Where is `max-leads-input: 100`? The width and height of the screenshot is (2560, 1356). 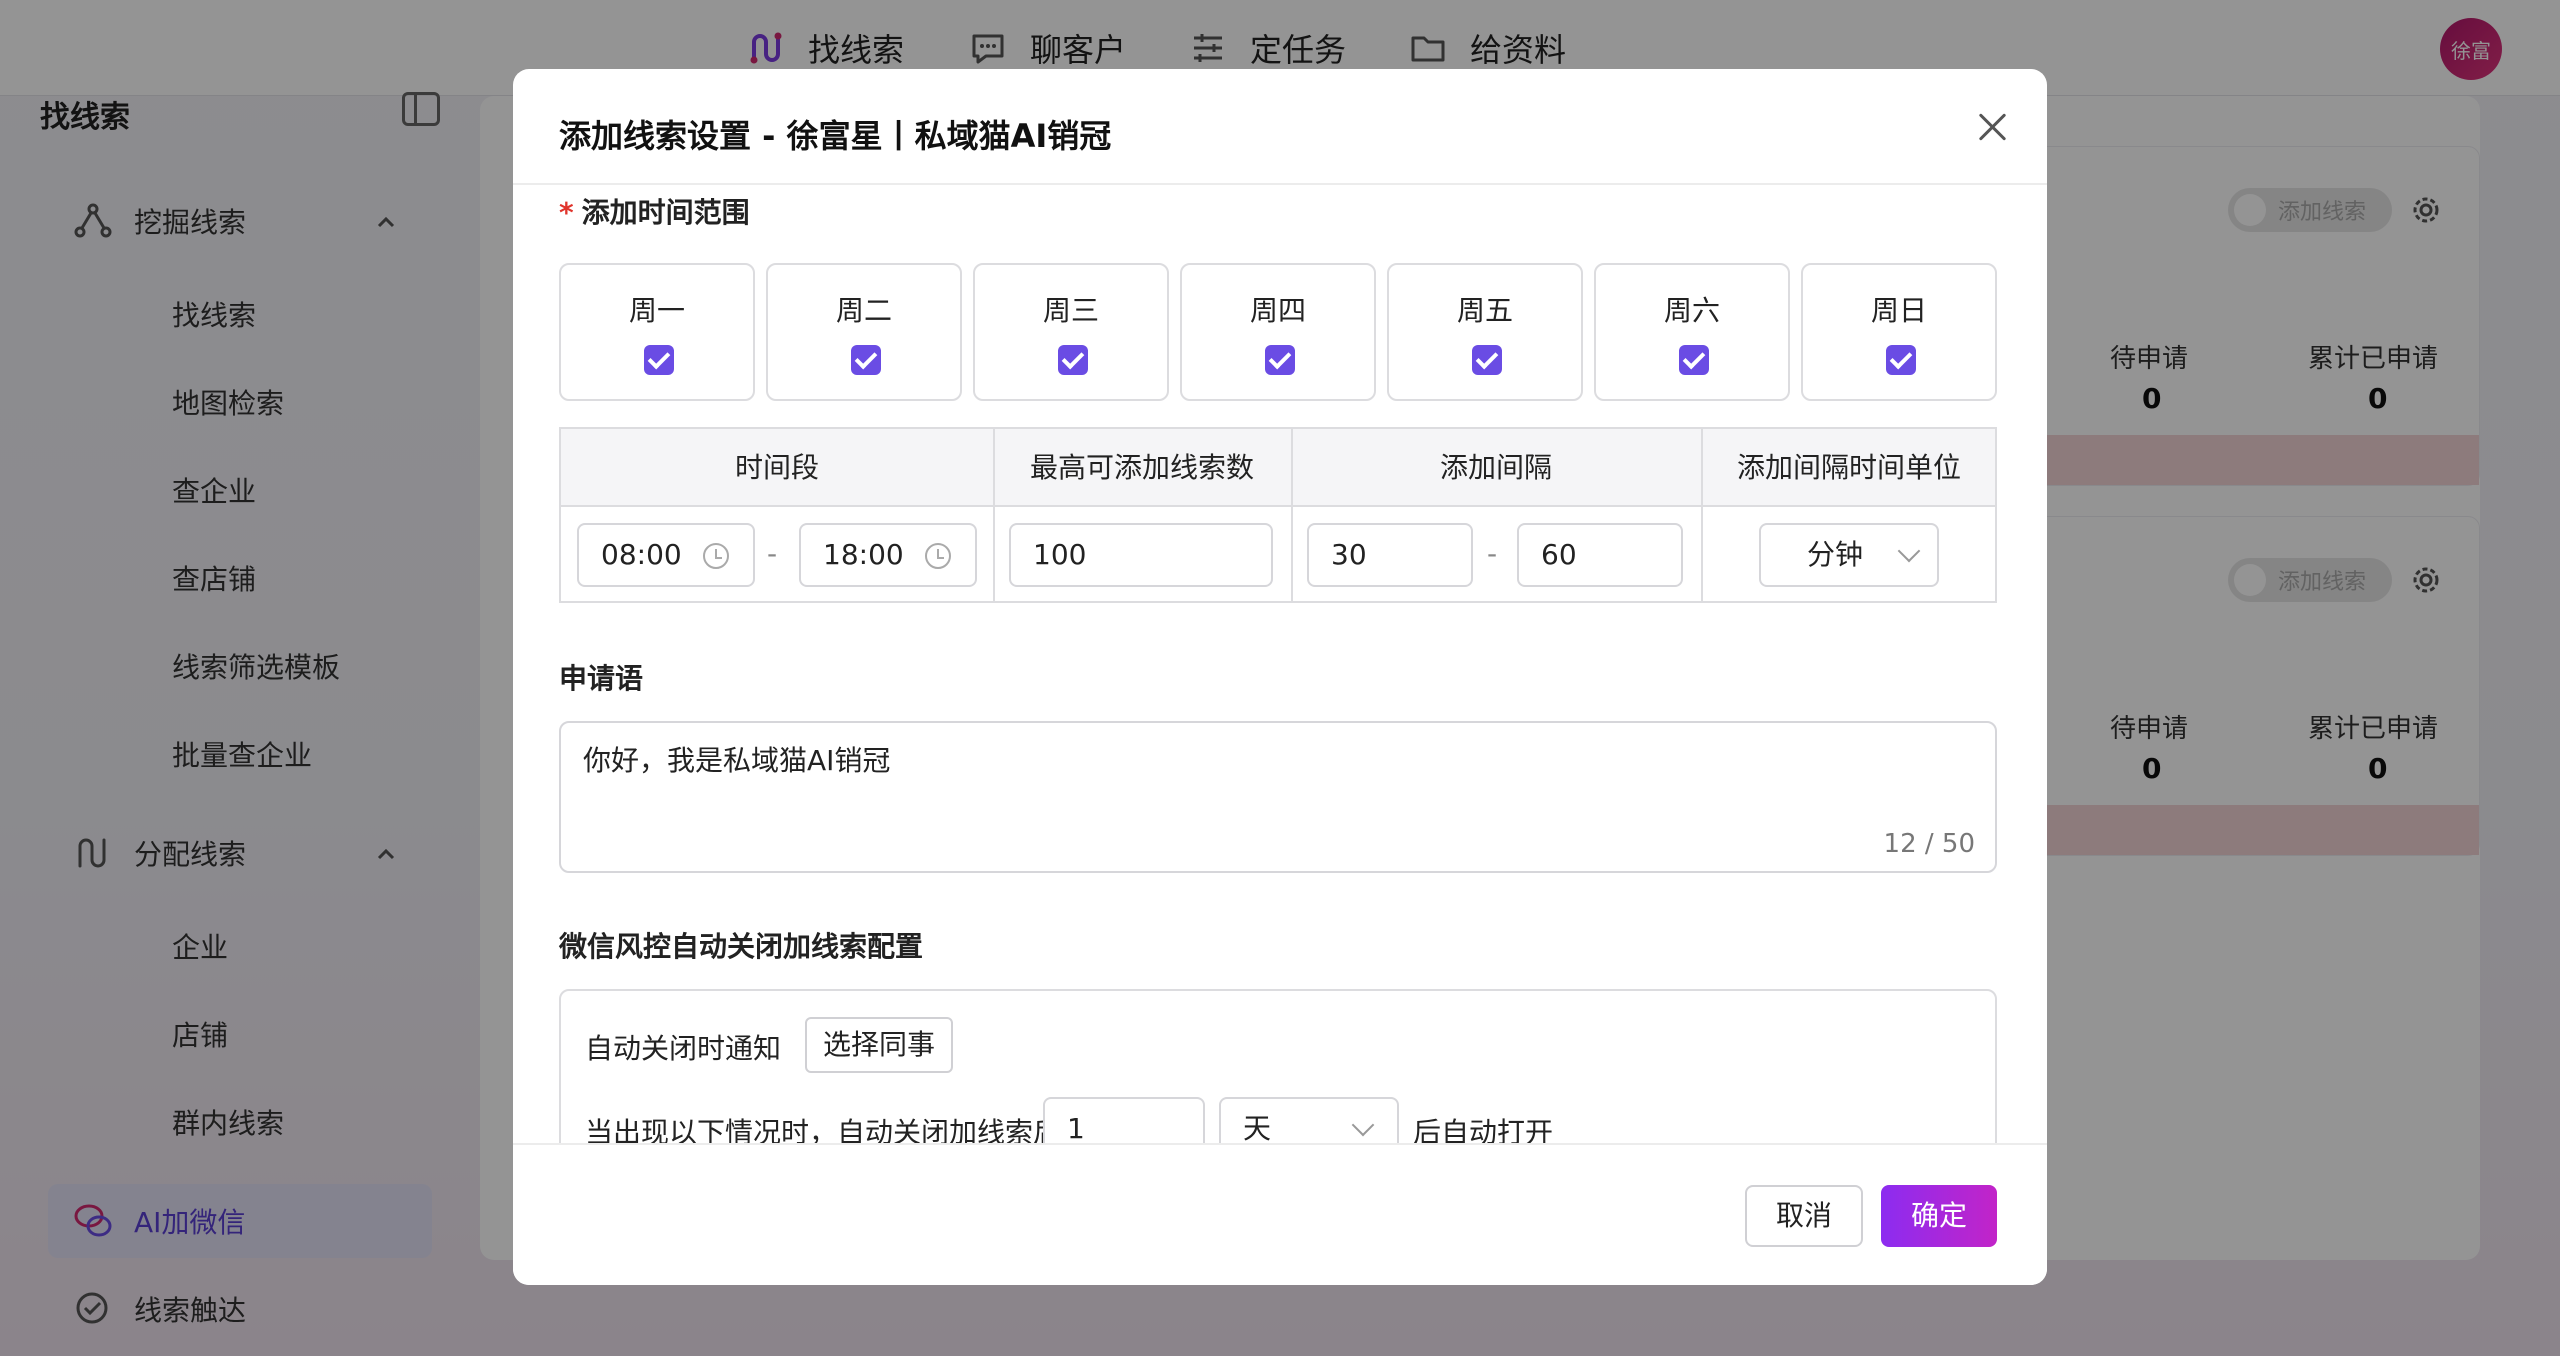
max-leads-input: 100 is located at coordinates (1141, 555).